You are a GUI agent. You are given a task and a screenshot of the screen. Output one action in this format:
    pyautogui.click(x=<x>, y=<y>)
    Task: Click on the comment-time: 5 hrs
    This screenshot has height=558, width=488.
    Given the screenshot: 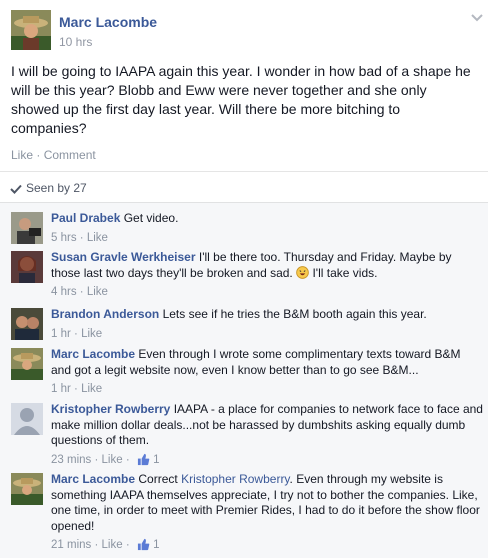 What is the action you would take?
    pyautogui.click(x=64, y=238)
    